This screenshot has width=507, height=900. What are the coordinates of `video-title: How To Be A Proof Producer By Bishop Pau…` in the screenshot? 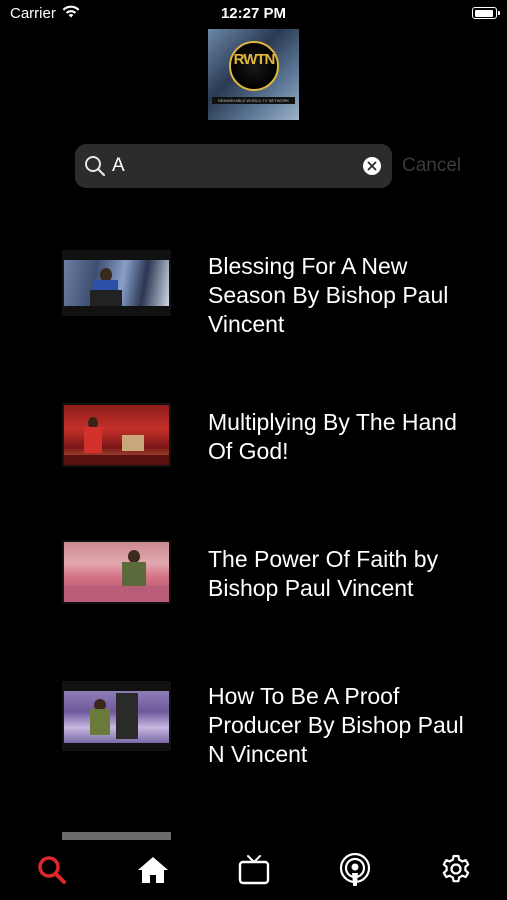 It's located at (336, 725).